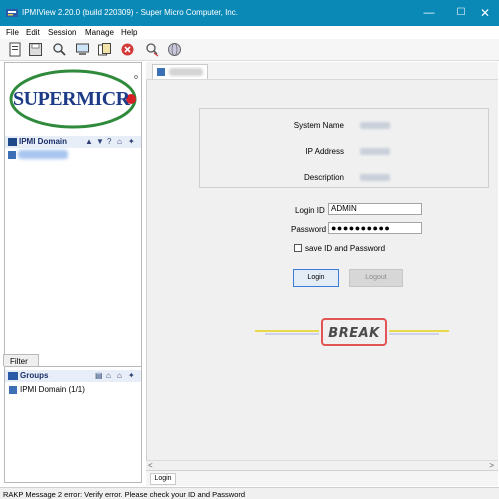  Describe the element at coordinates (316, 278) in the screenshot. I see `login-button: Login` at that location.